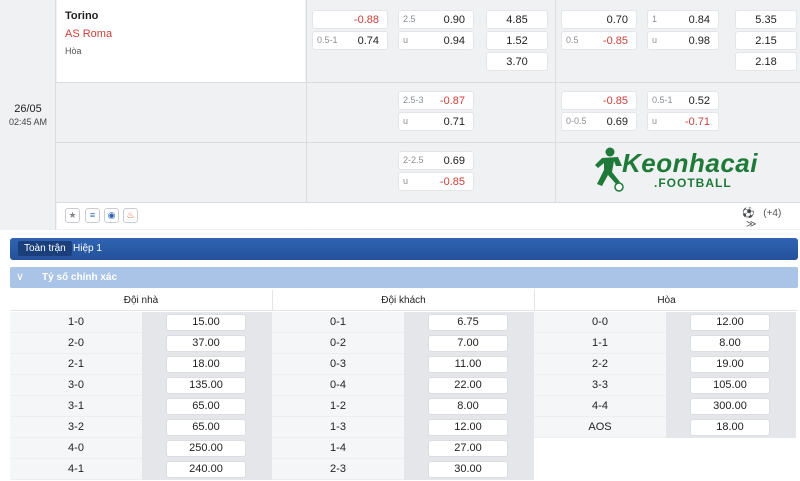 This screenshot has height=481, width=800. I want to click on odds-cell: u -0.71, so click(683, 121).